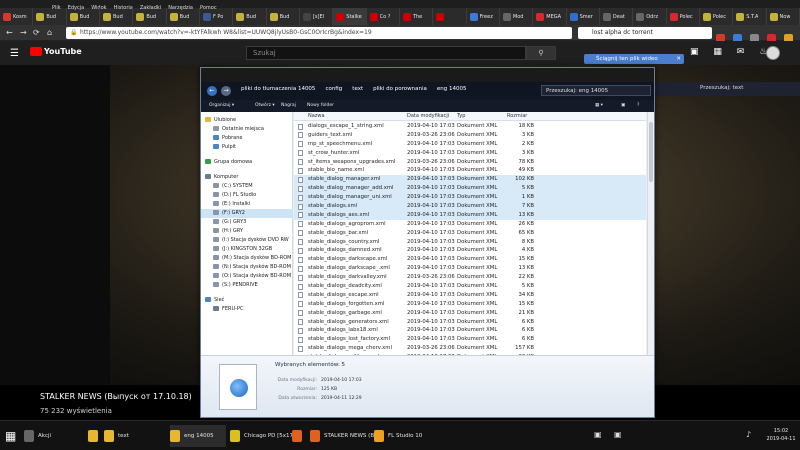 The image size is (800, 450). What do you see at coordinates (452, 89) in the screenshot?
I see `breadcrumb-item: eng 14005` at bounding box center [452, 89].